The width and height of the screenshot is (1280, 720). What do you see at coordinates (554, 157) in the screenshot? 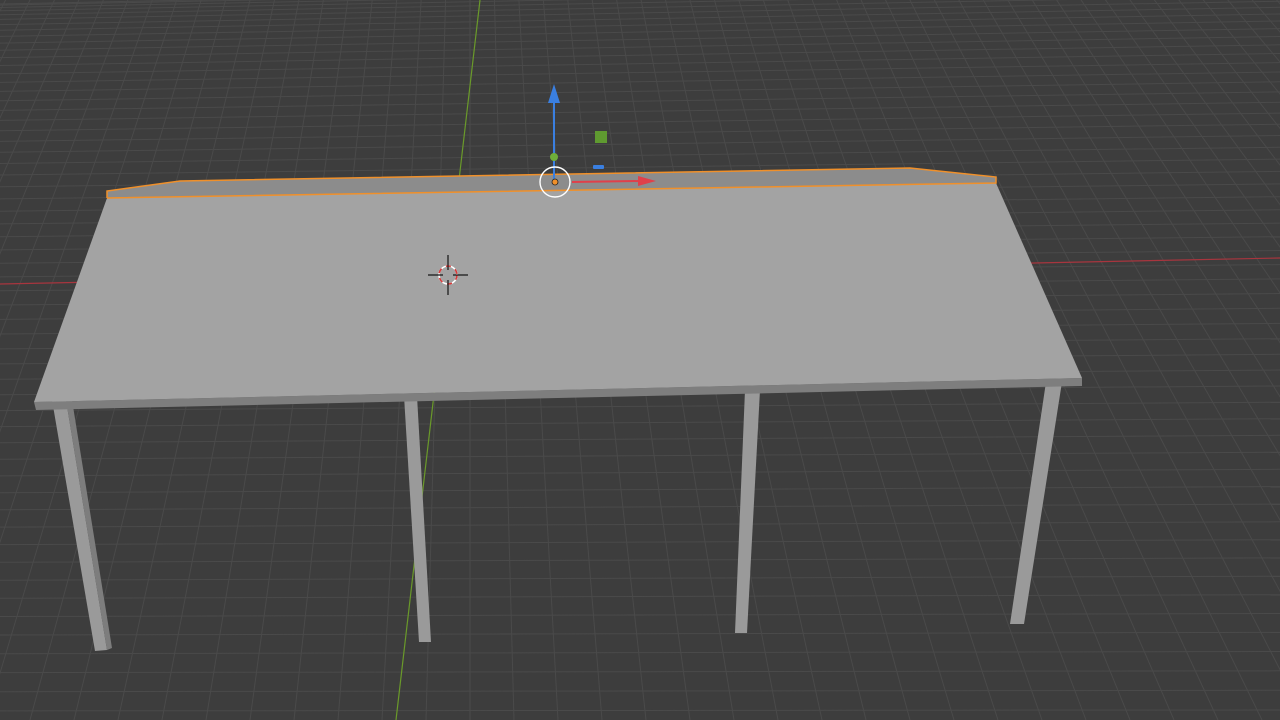
I see `gizmo-y-handle-icon` at bounding box center [554, 157].